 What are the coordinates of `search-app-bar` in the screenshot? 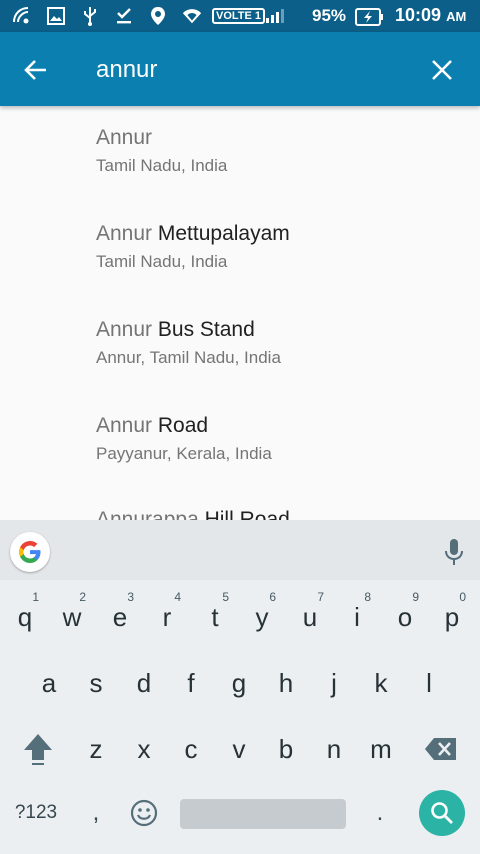 It's located at (240, 69).